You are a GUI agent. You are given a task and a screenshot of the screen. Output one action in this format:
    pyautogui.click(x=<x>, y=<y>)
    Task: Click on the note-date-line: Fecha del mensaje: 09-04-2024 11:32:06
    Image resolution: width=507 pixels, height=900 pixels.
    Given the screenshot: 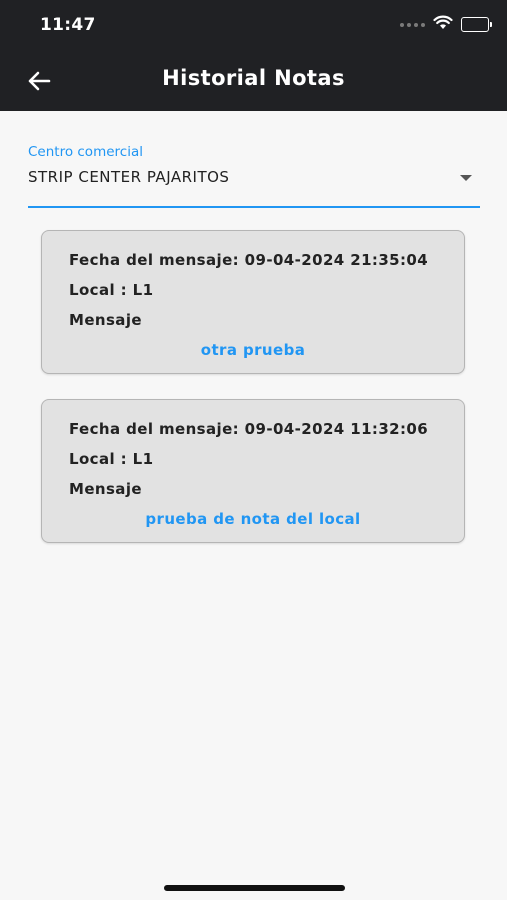 What is the action you would take?
    pyautogui.click(x=248, y=429)
    